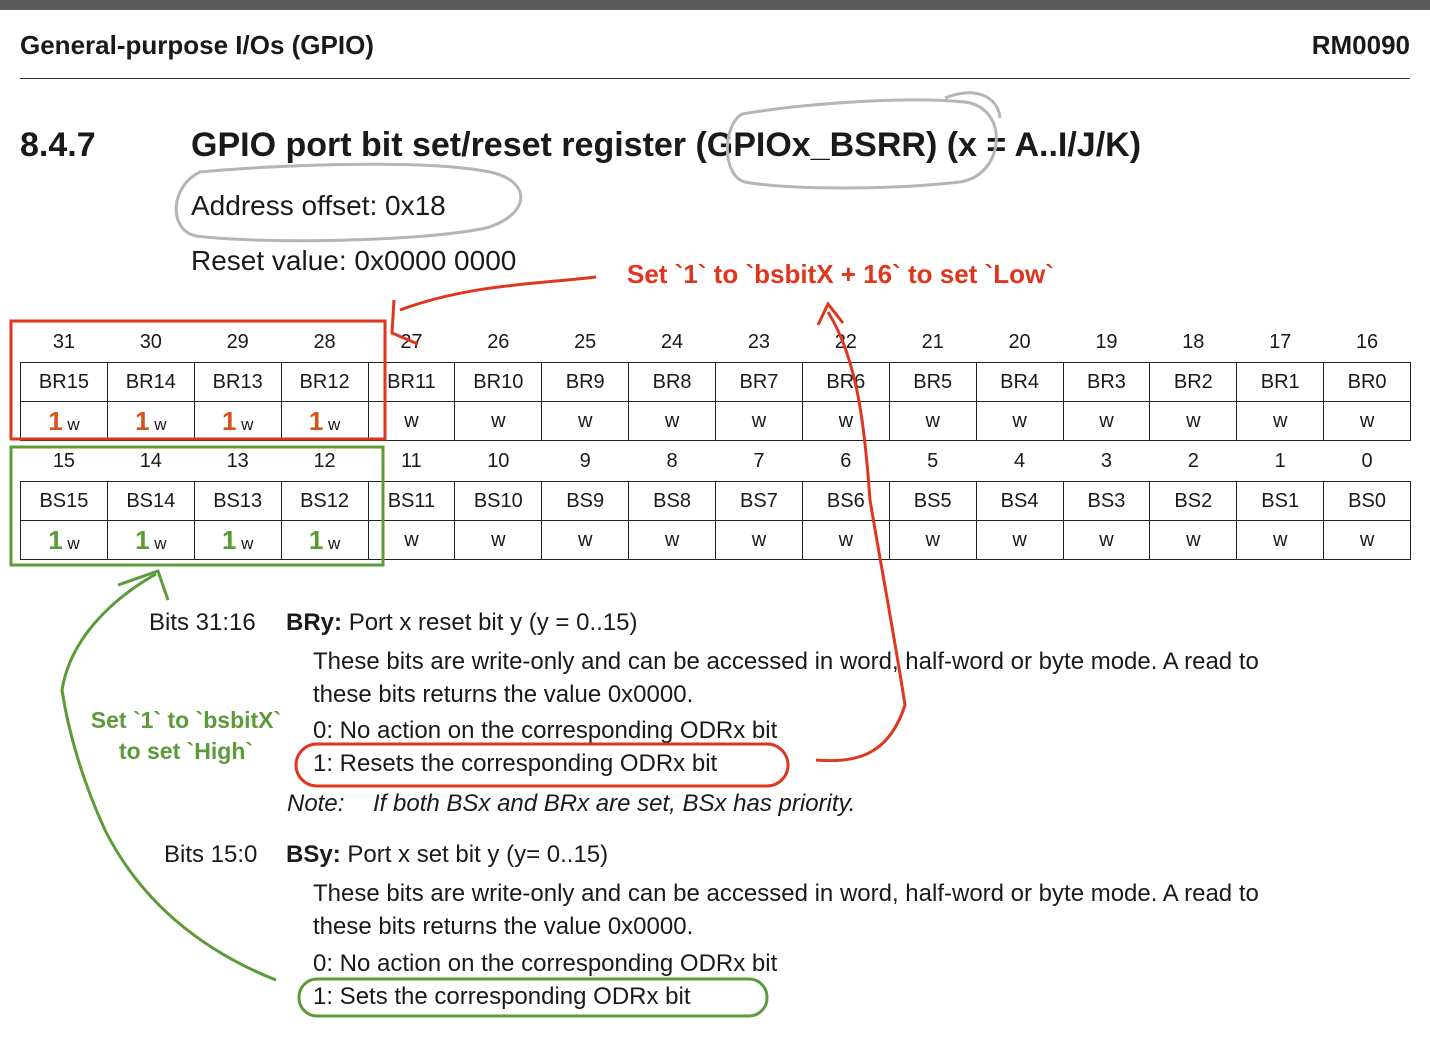  I want to click on register-field: BR5, so click(932, 382).